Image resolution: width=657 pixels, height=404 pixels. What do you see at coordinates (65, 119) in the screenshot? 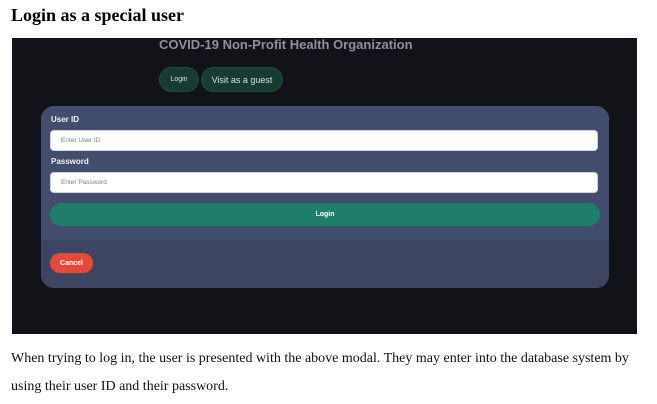
I see `user-id-label: User ID` at bounding box center [65, 119].